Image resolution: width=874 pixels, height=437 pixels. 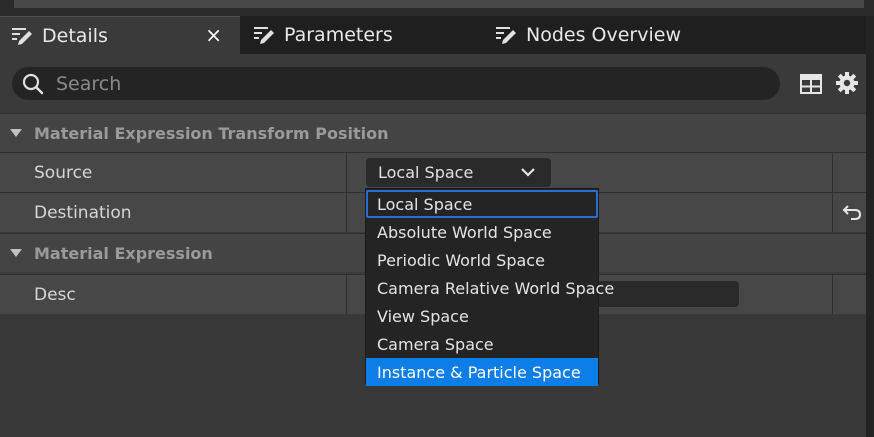 I want to click on tab-parameters-label: Parameters, so click(x=338, y=35).